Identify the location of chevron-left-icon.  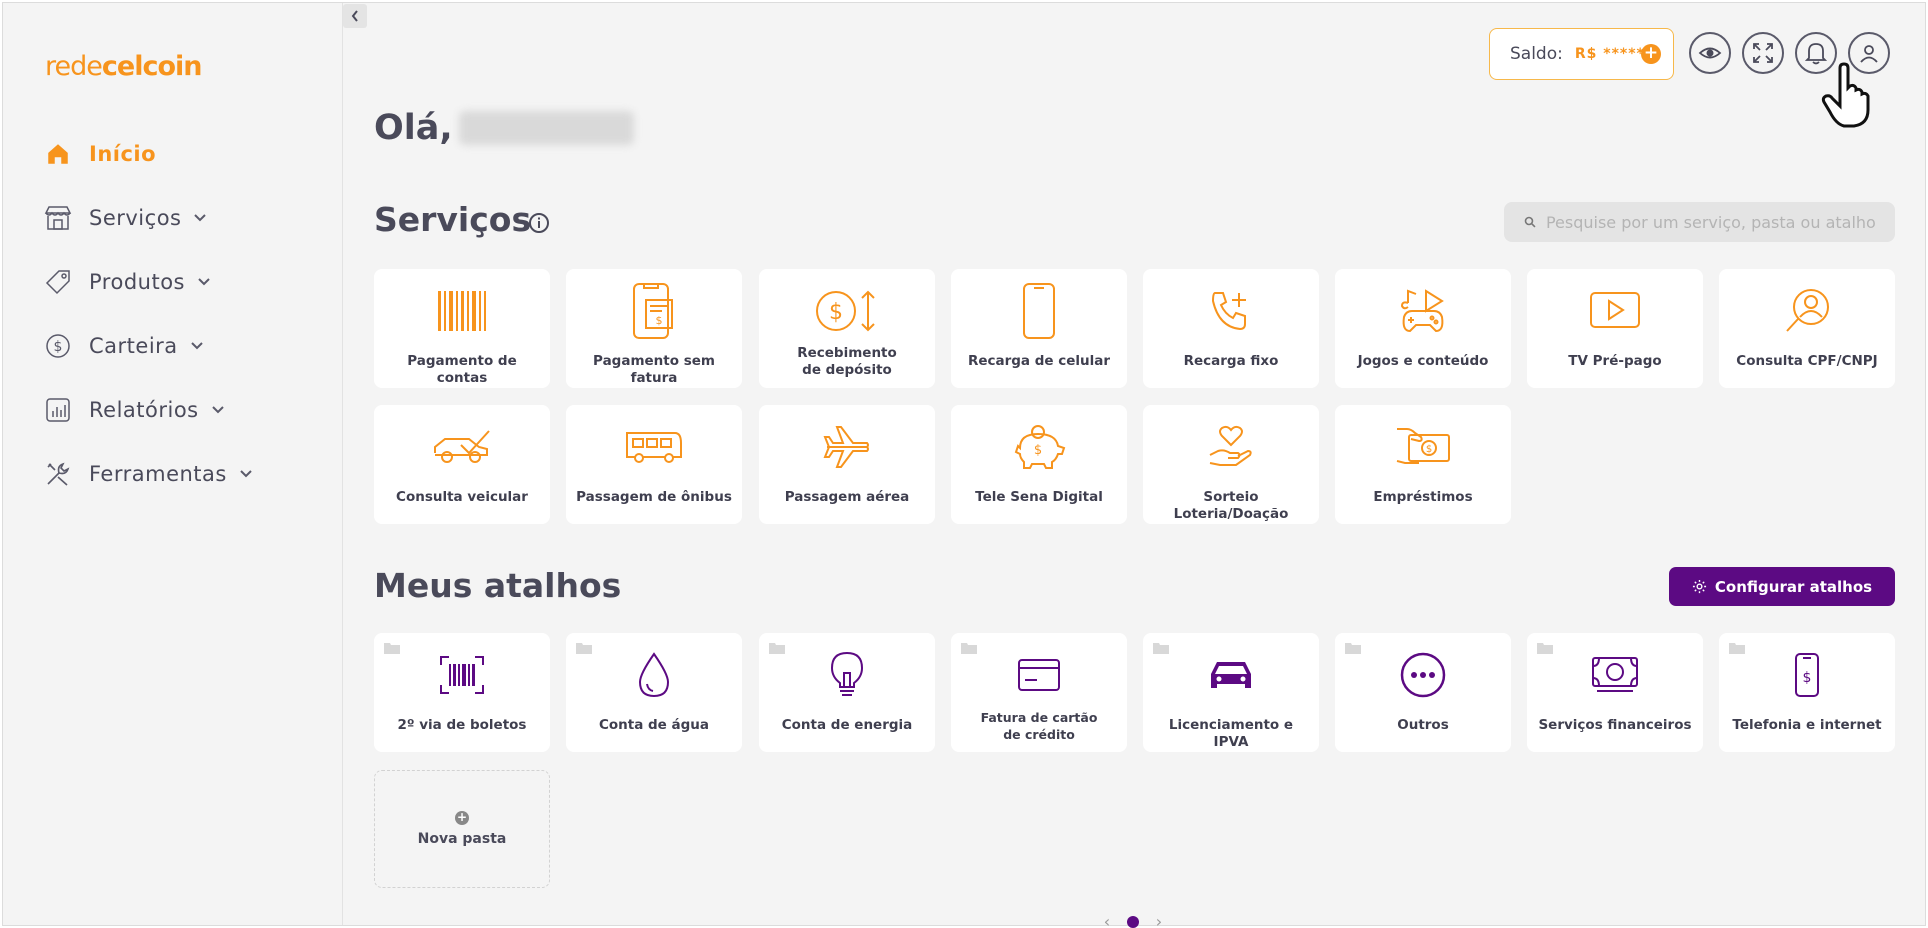
(354, 16).